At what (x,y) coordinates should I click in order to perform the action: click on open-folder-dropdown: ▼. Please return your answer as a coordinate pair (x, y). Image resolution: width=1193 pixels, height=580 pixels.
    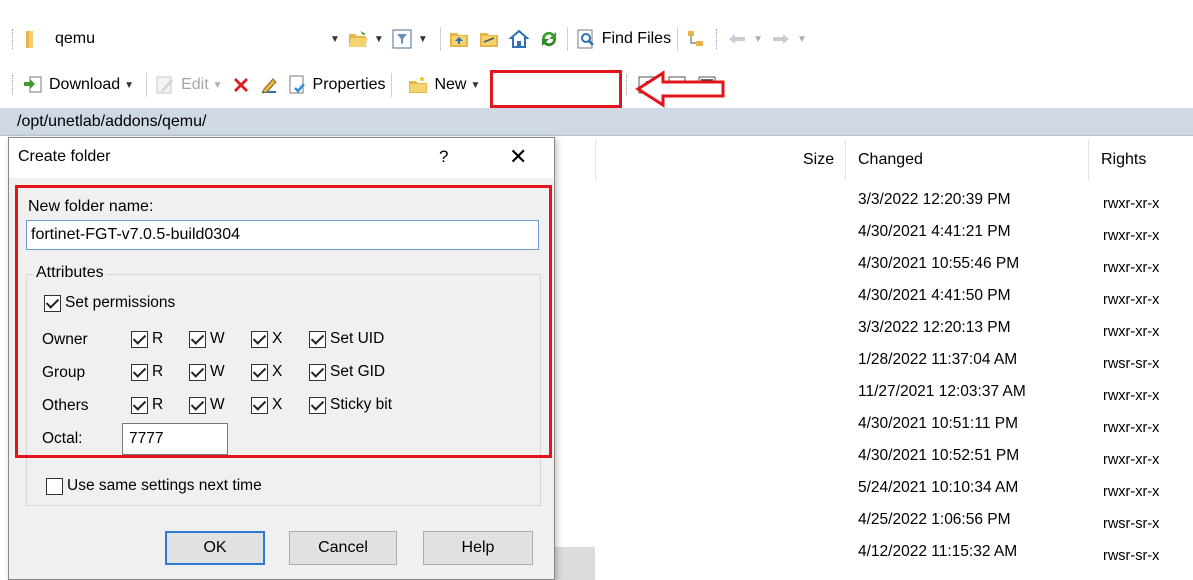
    Looking at the image, I should click on (379, 39).